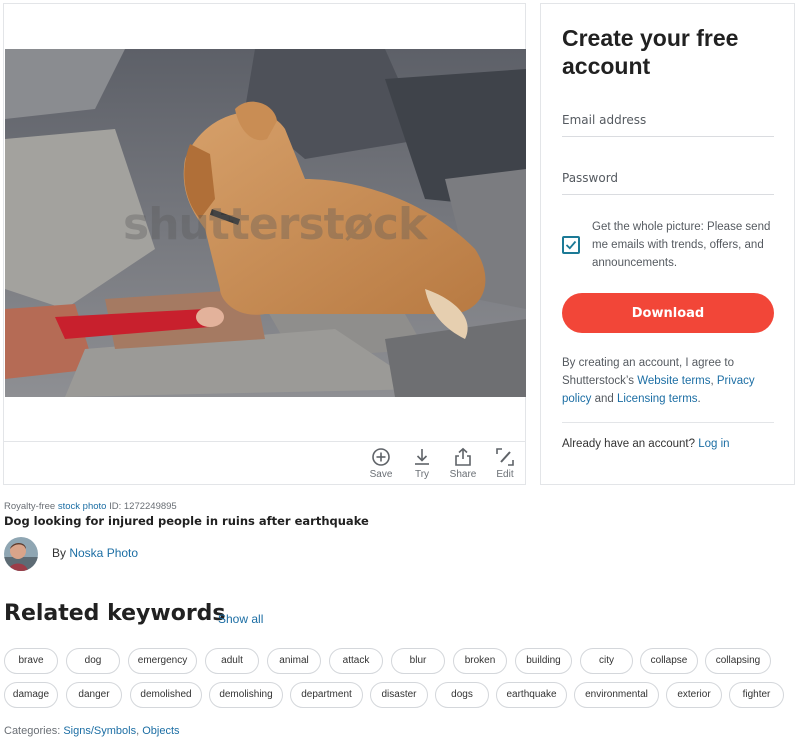 This screenshot has width=800, height=745. What do you see at coordinates (326, 695) in the screenshot?
I see `keyword-tag: department` at bounding box center [326, 695].